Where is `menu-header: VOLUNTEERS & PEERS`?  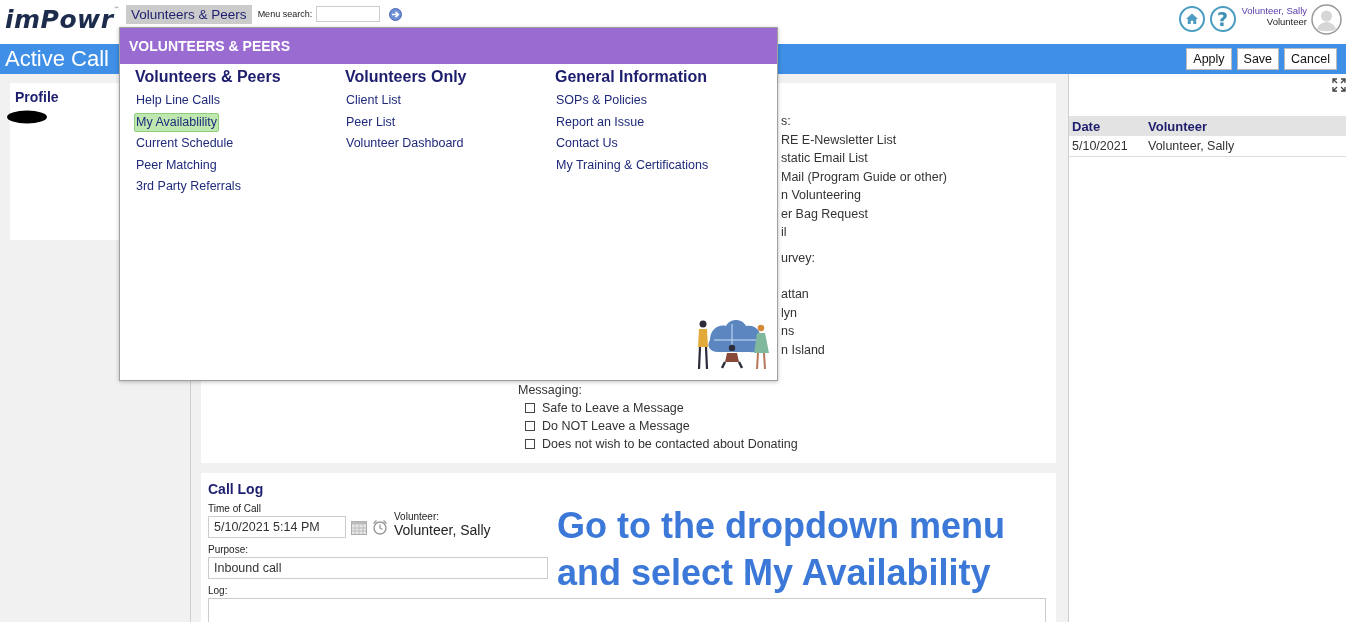
menu-header: VOLUNTEERS & PEERS is located at coordinates (448, 46).